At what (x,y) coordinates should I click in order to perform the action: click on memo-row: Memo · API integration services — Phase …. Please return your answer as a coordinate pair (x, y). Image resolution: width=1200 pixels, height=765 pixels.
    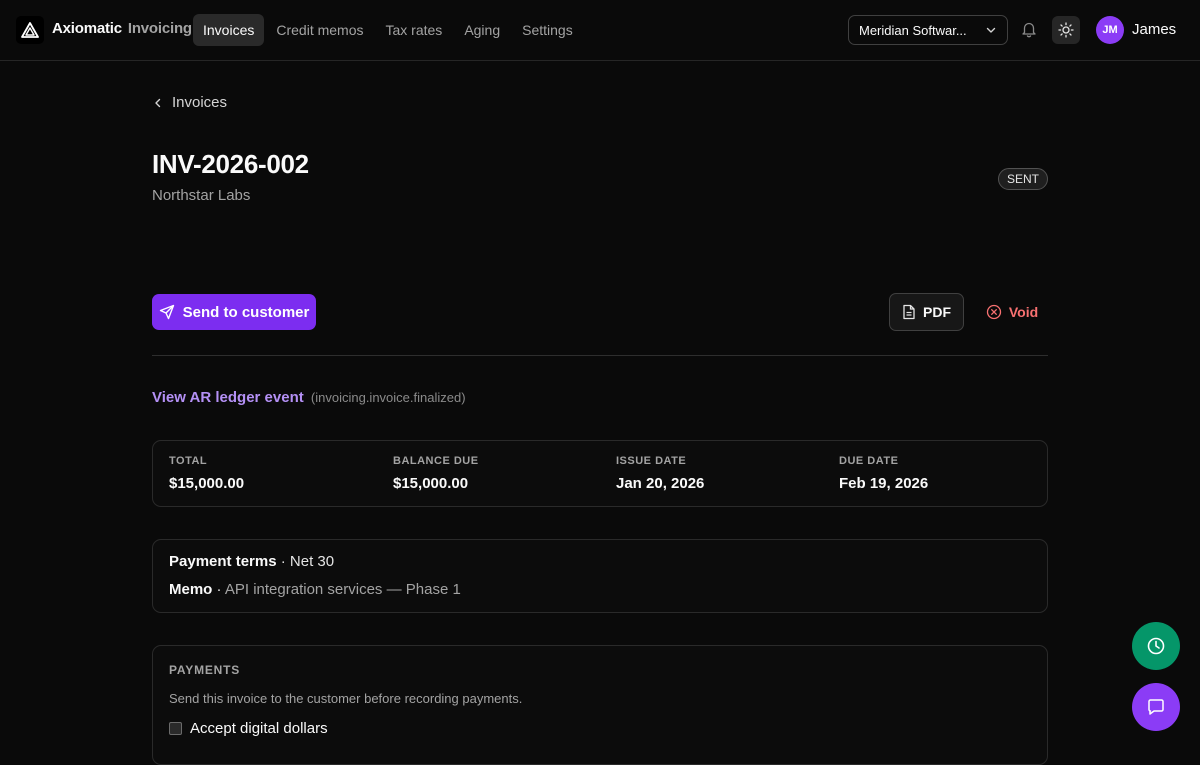
    Looking at the image, I should click on (315, 589).